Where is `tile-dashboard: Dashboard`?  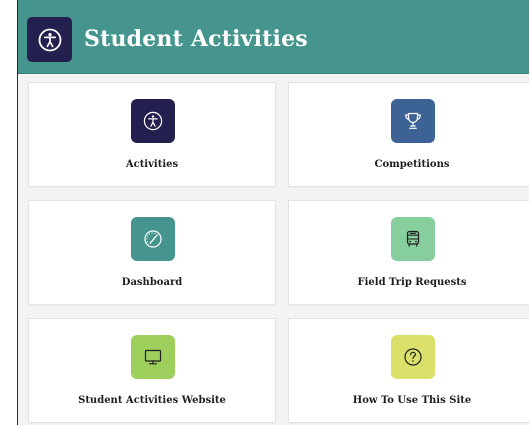
tile-dashboard: Dashboard is located at coordinates (152, 252).